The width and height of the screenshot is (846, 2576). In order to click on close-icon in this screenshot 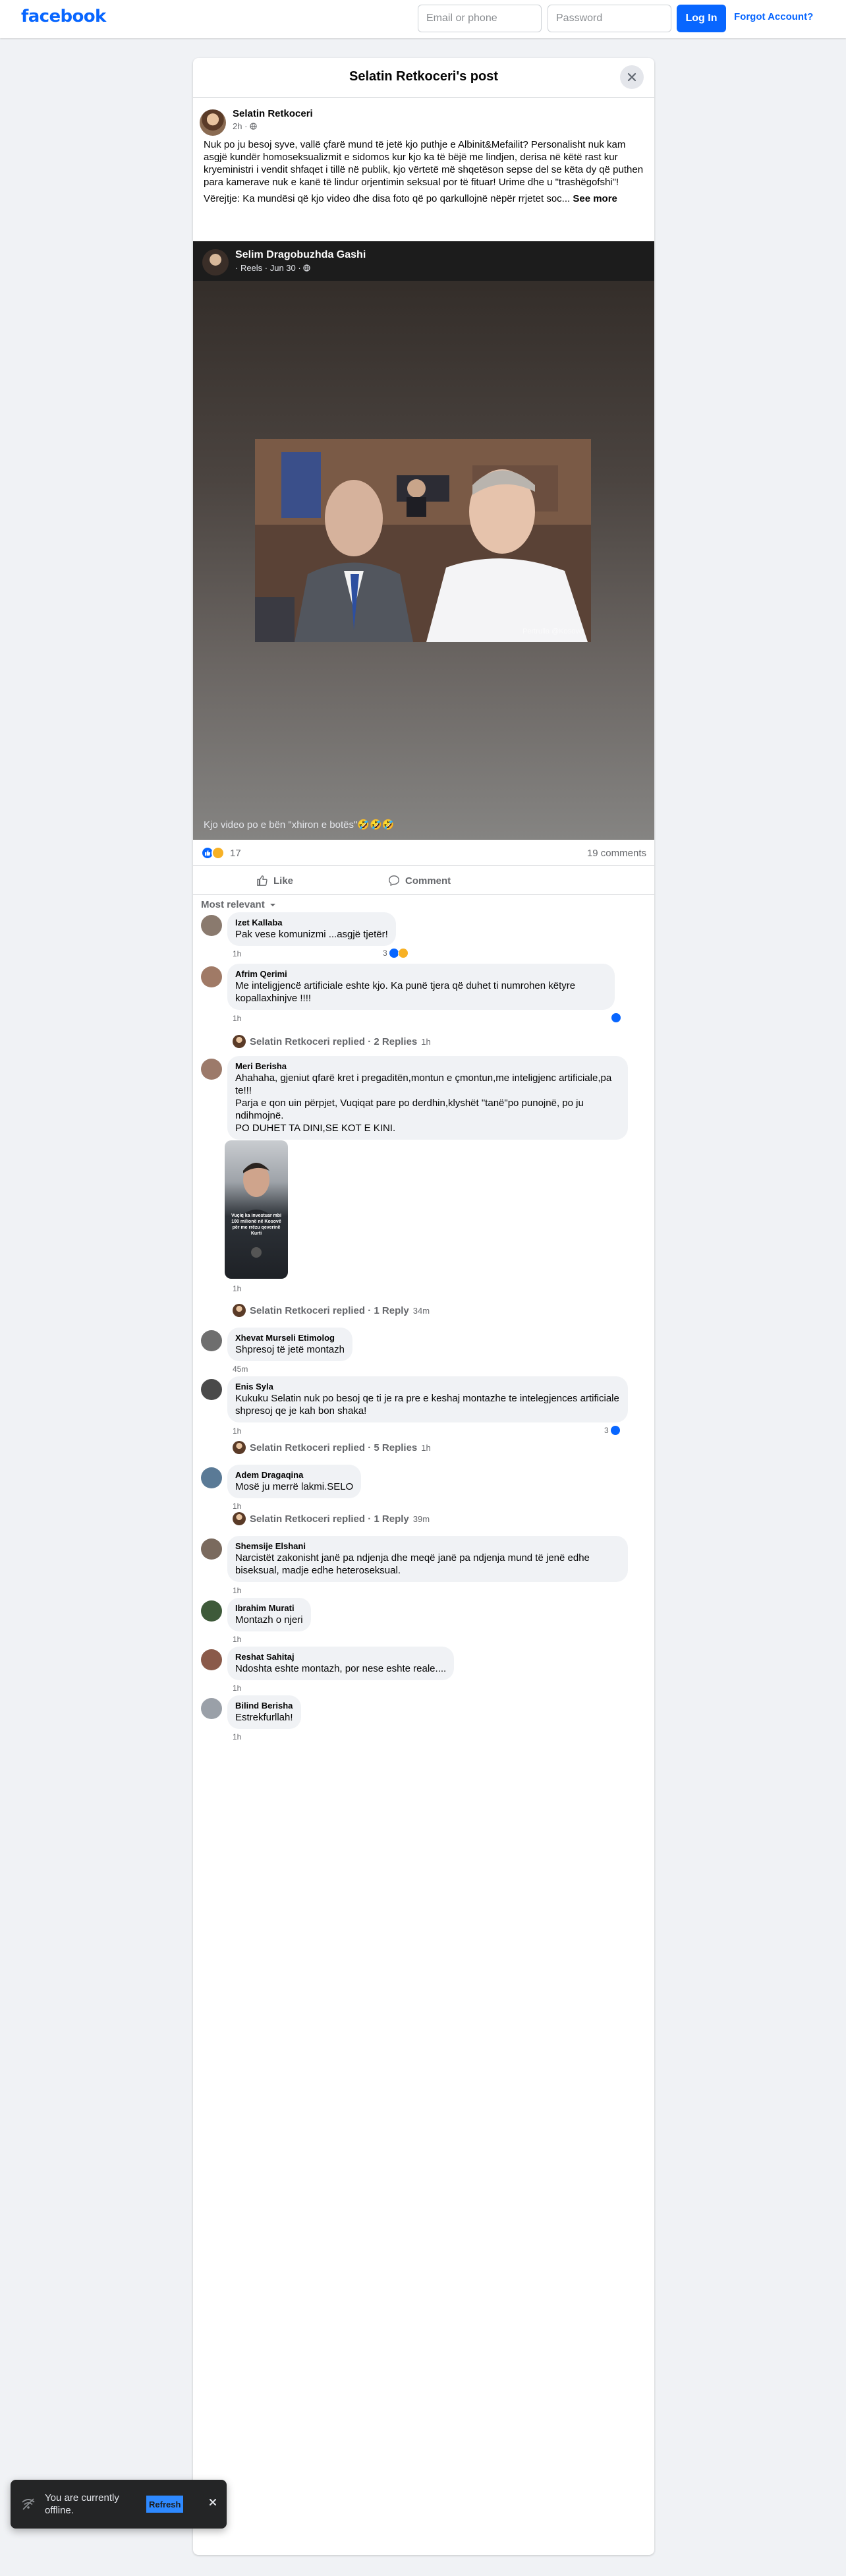, I will do `click(212, 2502)`.